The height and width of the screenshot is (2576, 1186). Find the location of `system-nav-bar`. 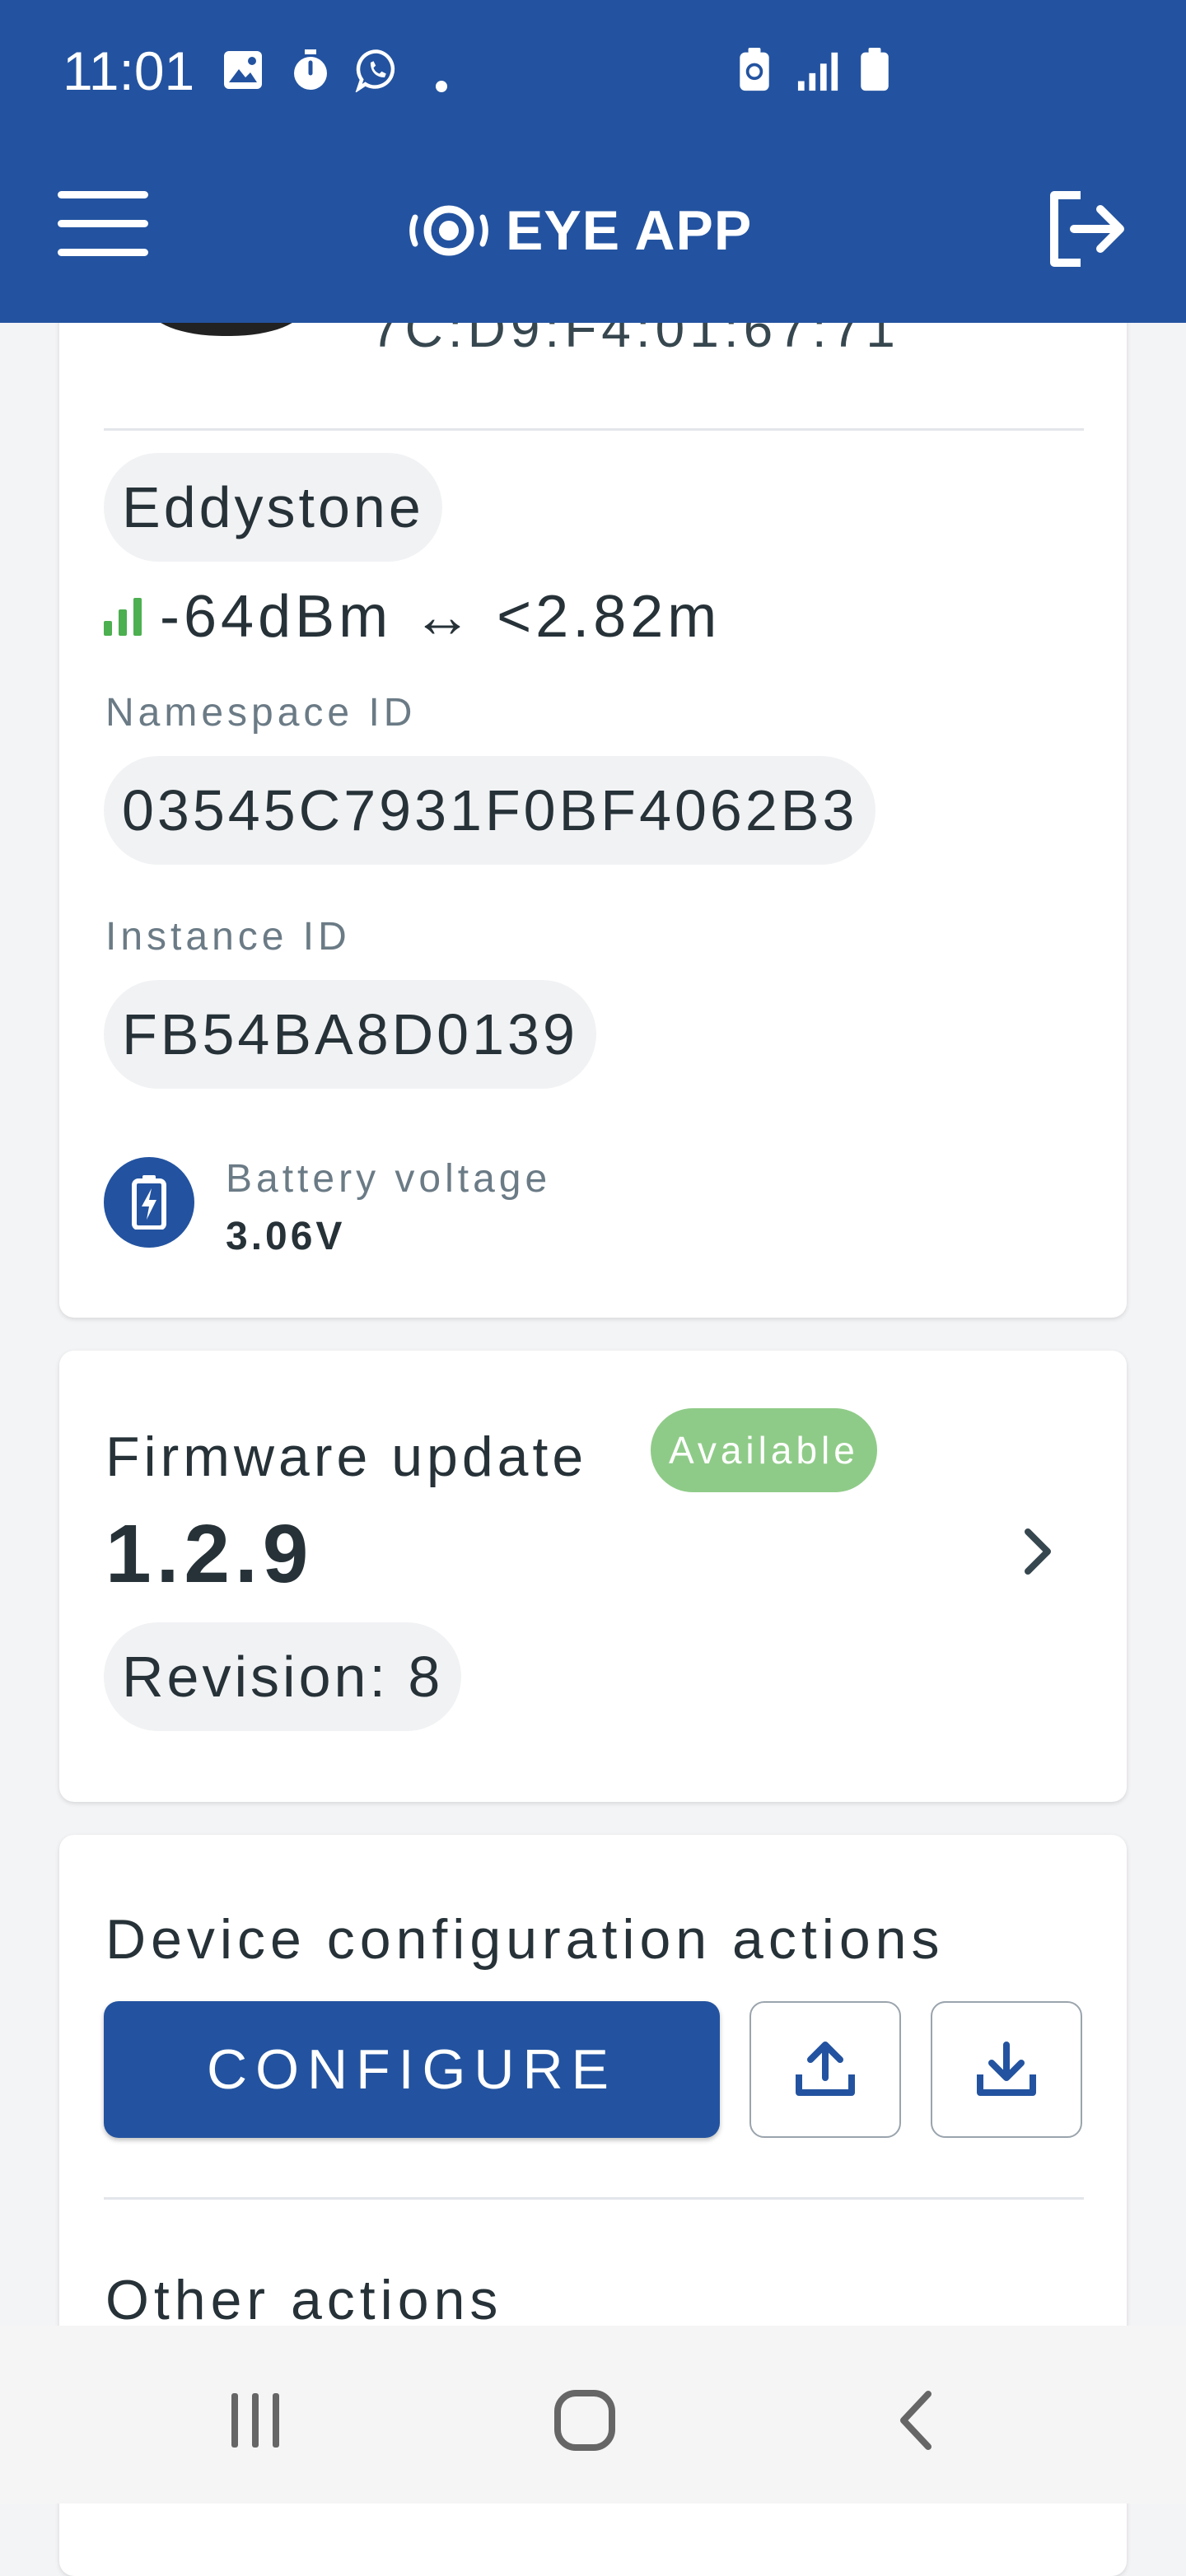

system-nav-bar is located at coordinates (593, 2415).